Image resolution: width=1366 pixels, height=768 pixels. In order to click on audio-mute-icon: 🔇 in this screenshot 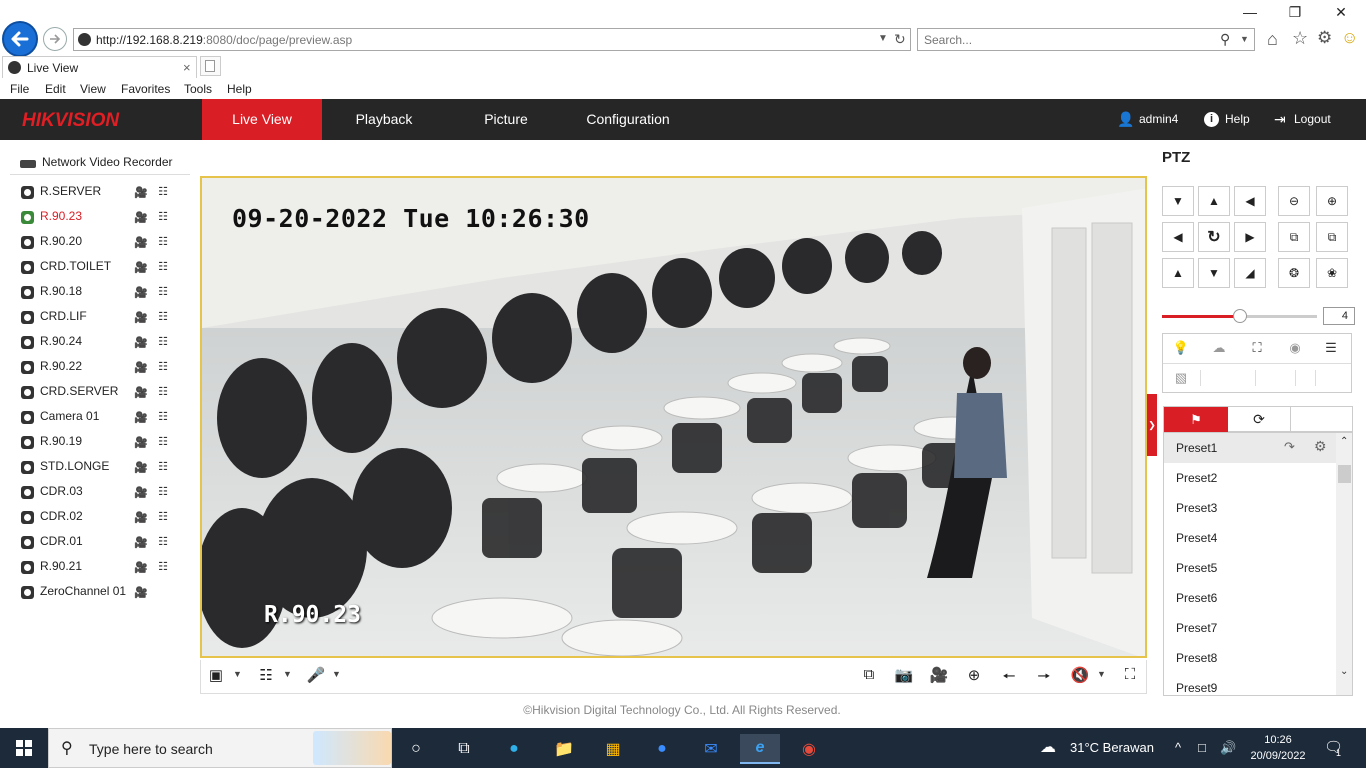, I will do `click(1080, 675)`.